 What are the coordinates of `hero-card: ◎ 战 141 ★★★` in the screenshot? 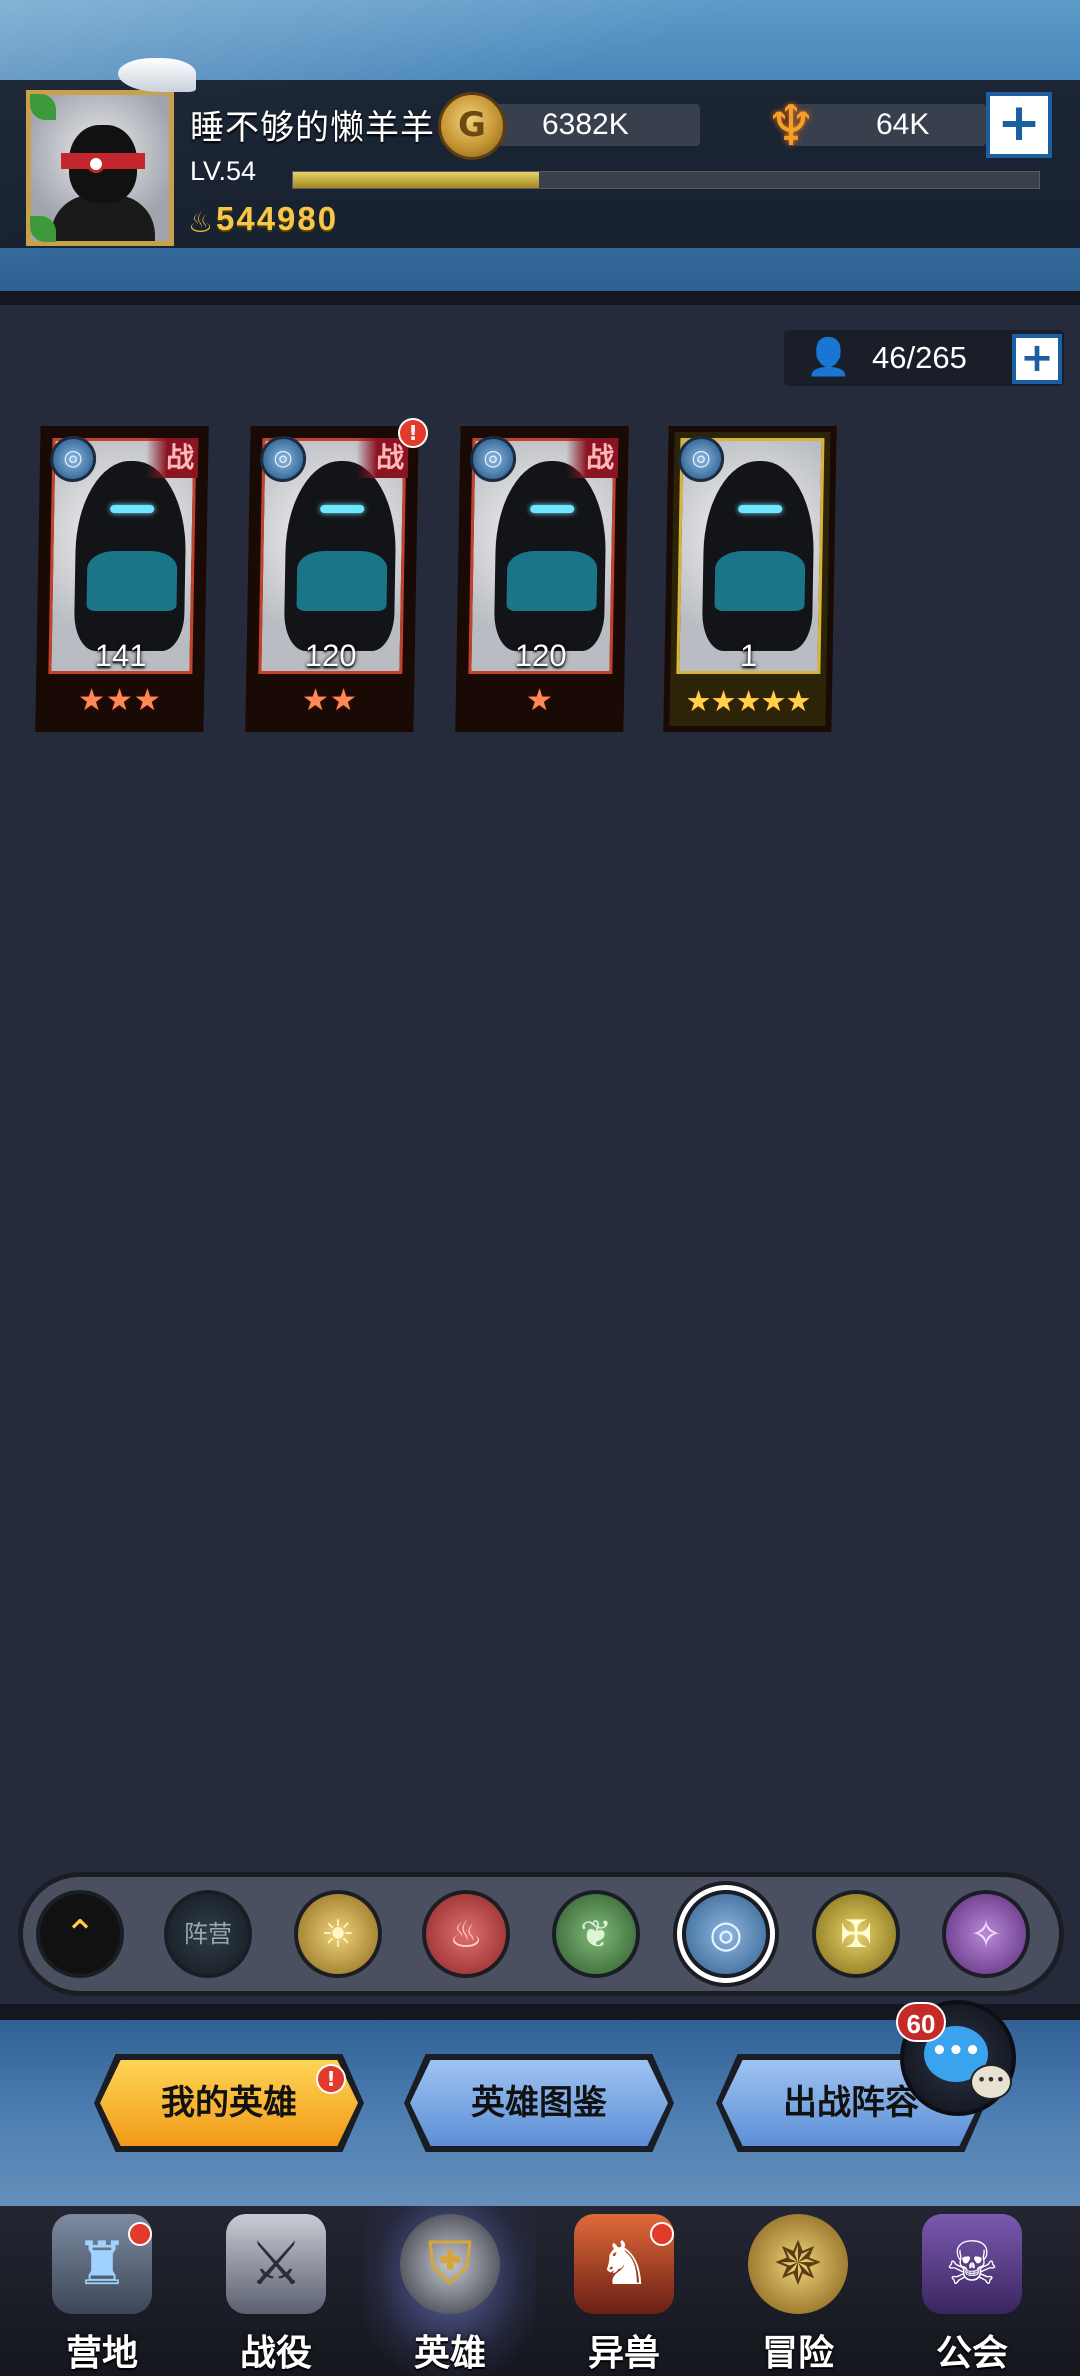 It's located at (122, 579).